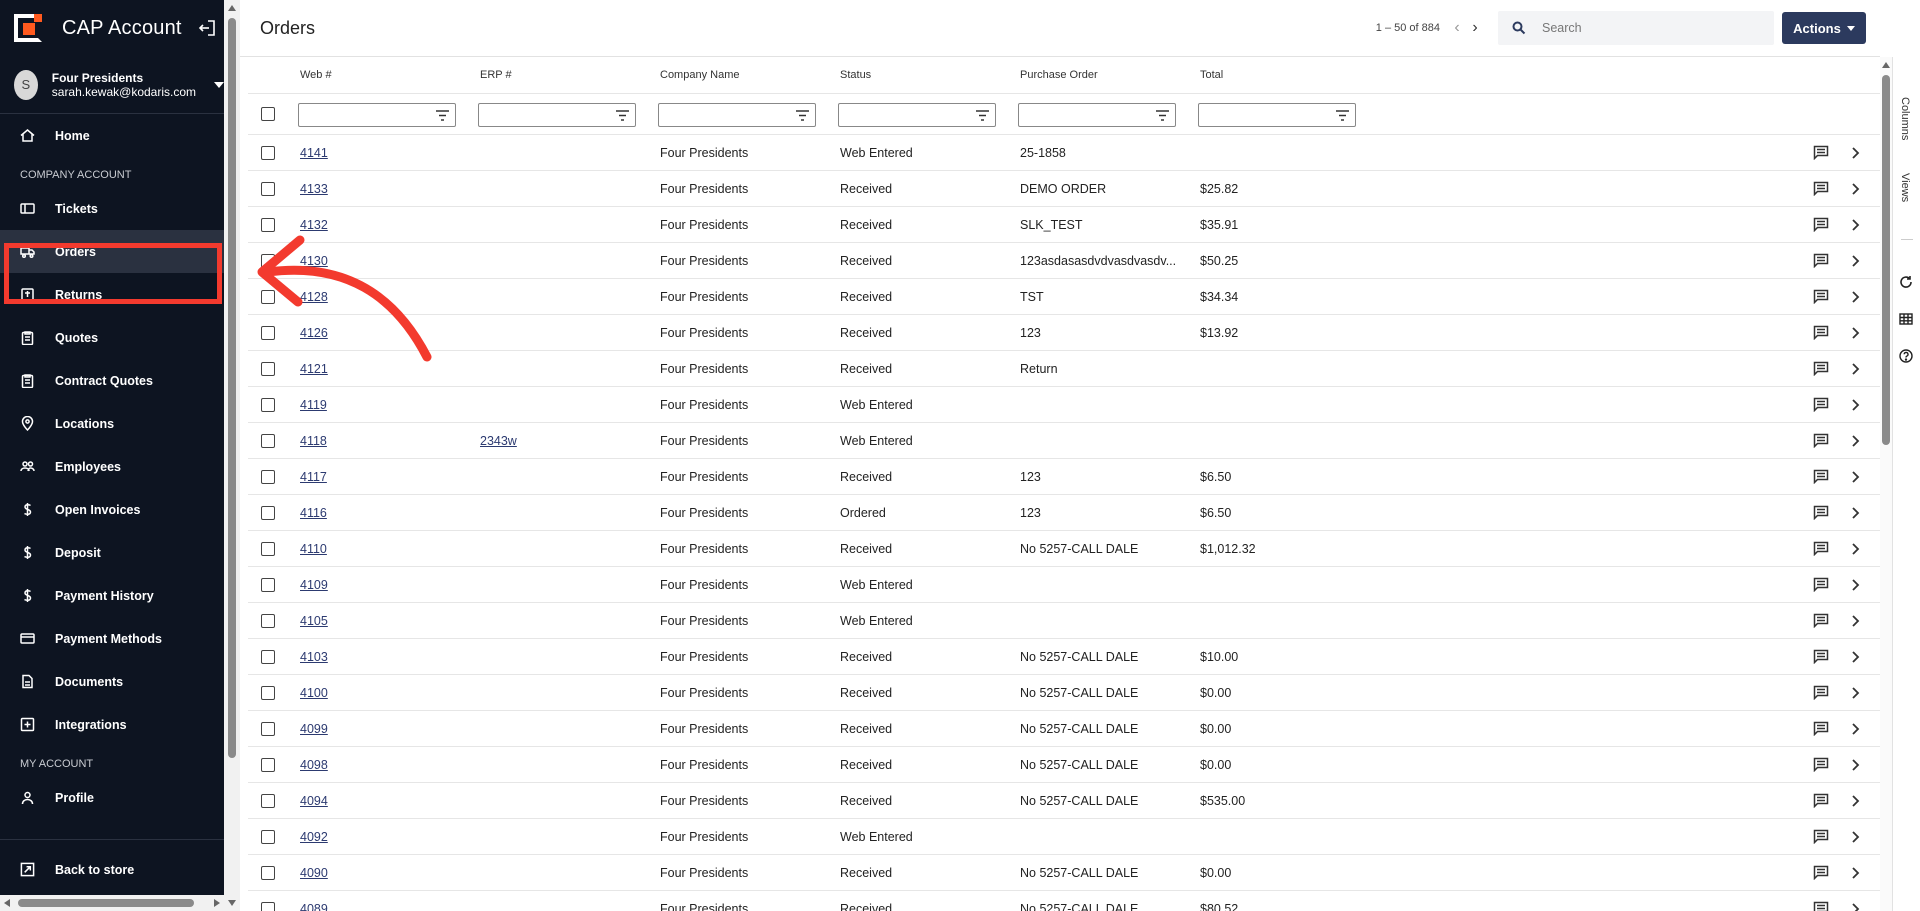 The image size is (1920, 911). I want to click on kodaris-logo, so click(28, 28).